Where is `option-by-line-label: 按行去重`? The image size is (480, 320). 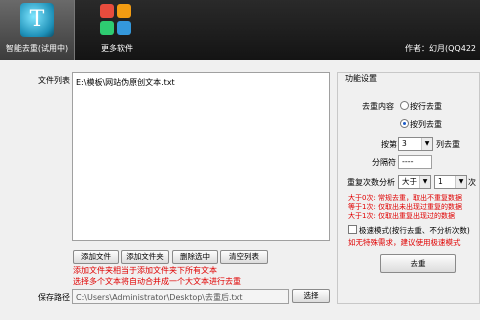
option-by-line-label: 按行去重 is located at coordinates (426, 106).